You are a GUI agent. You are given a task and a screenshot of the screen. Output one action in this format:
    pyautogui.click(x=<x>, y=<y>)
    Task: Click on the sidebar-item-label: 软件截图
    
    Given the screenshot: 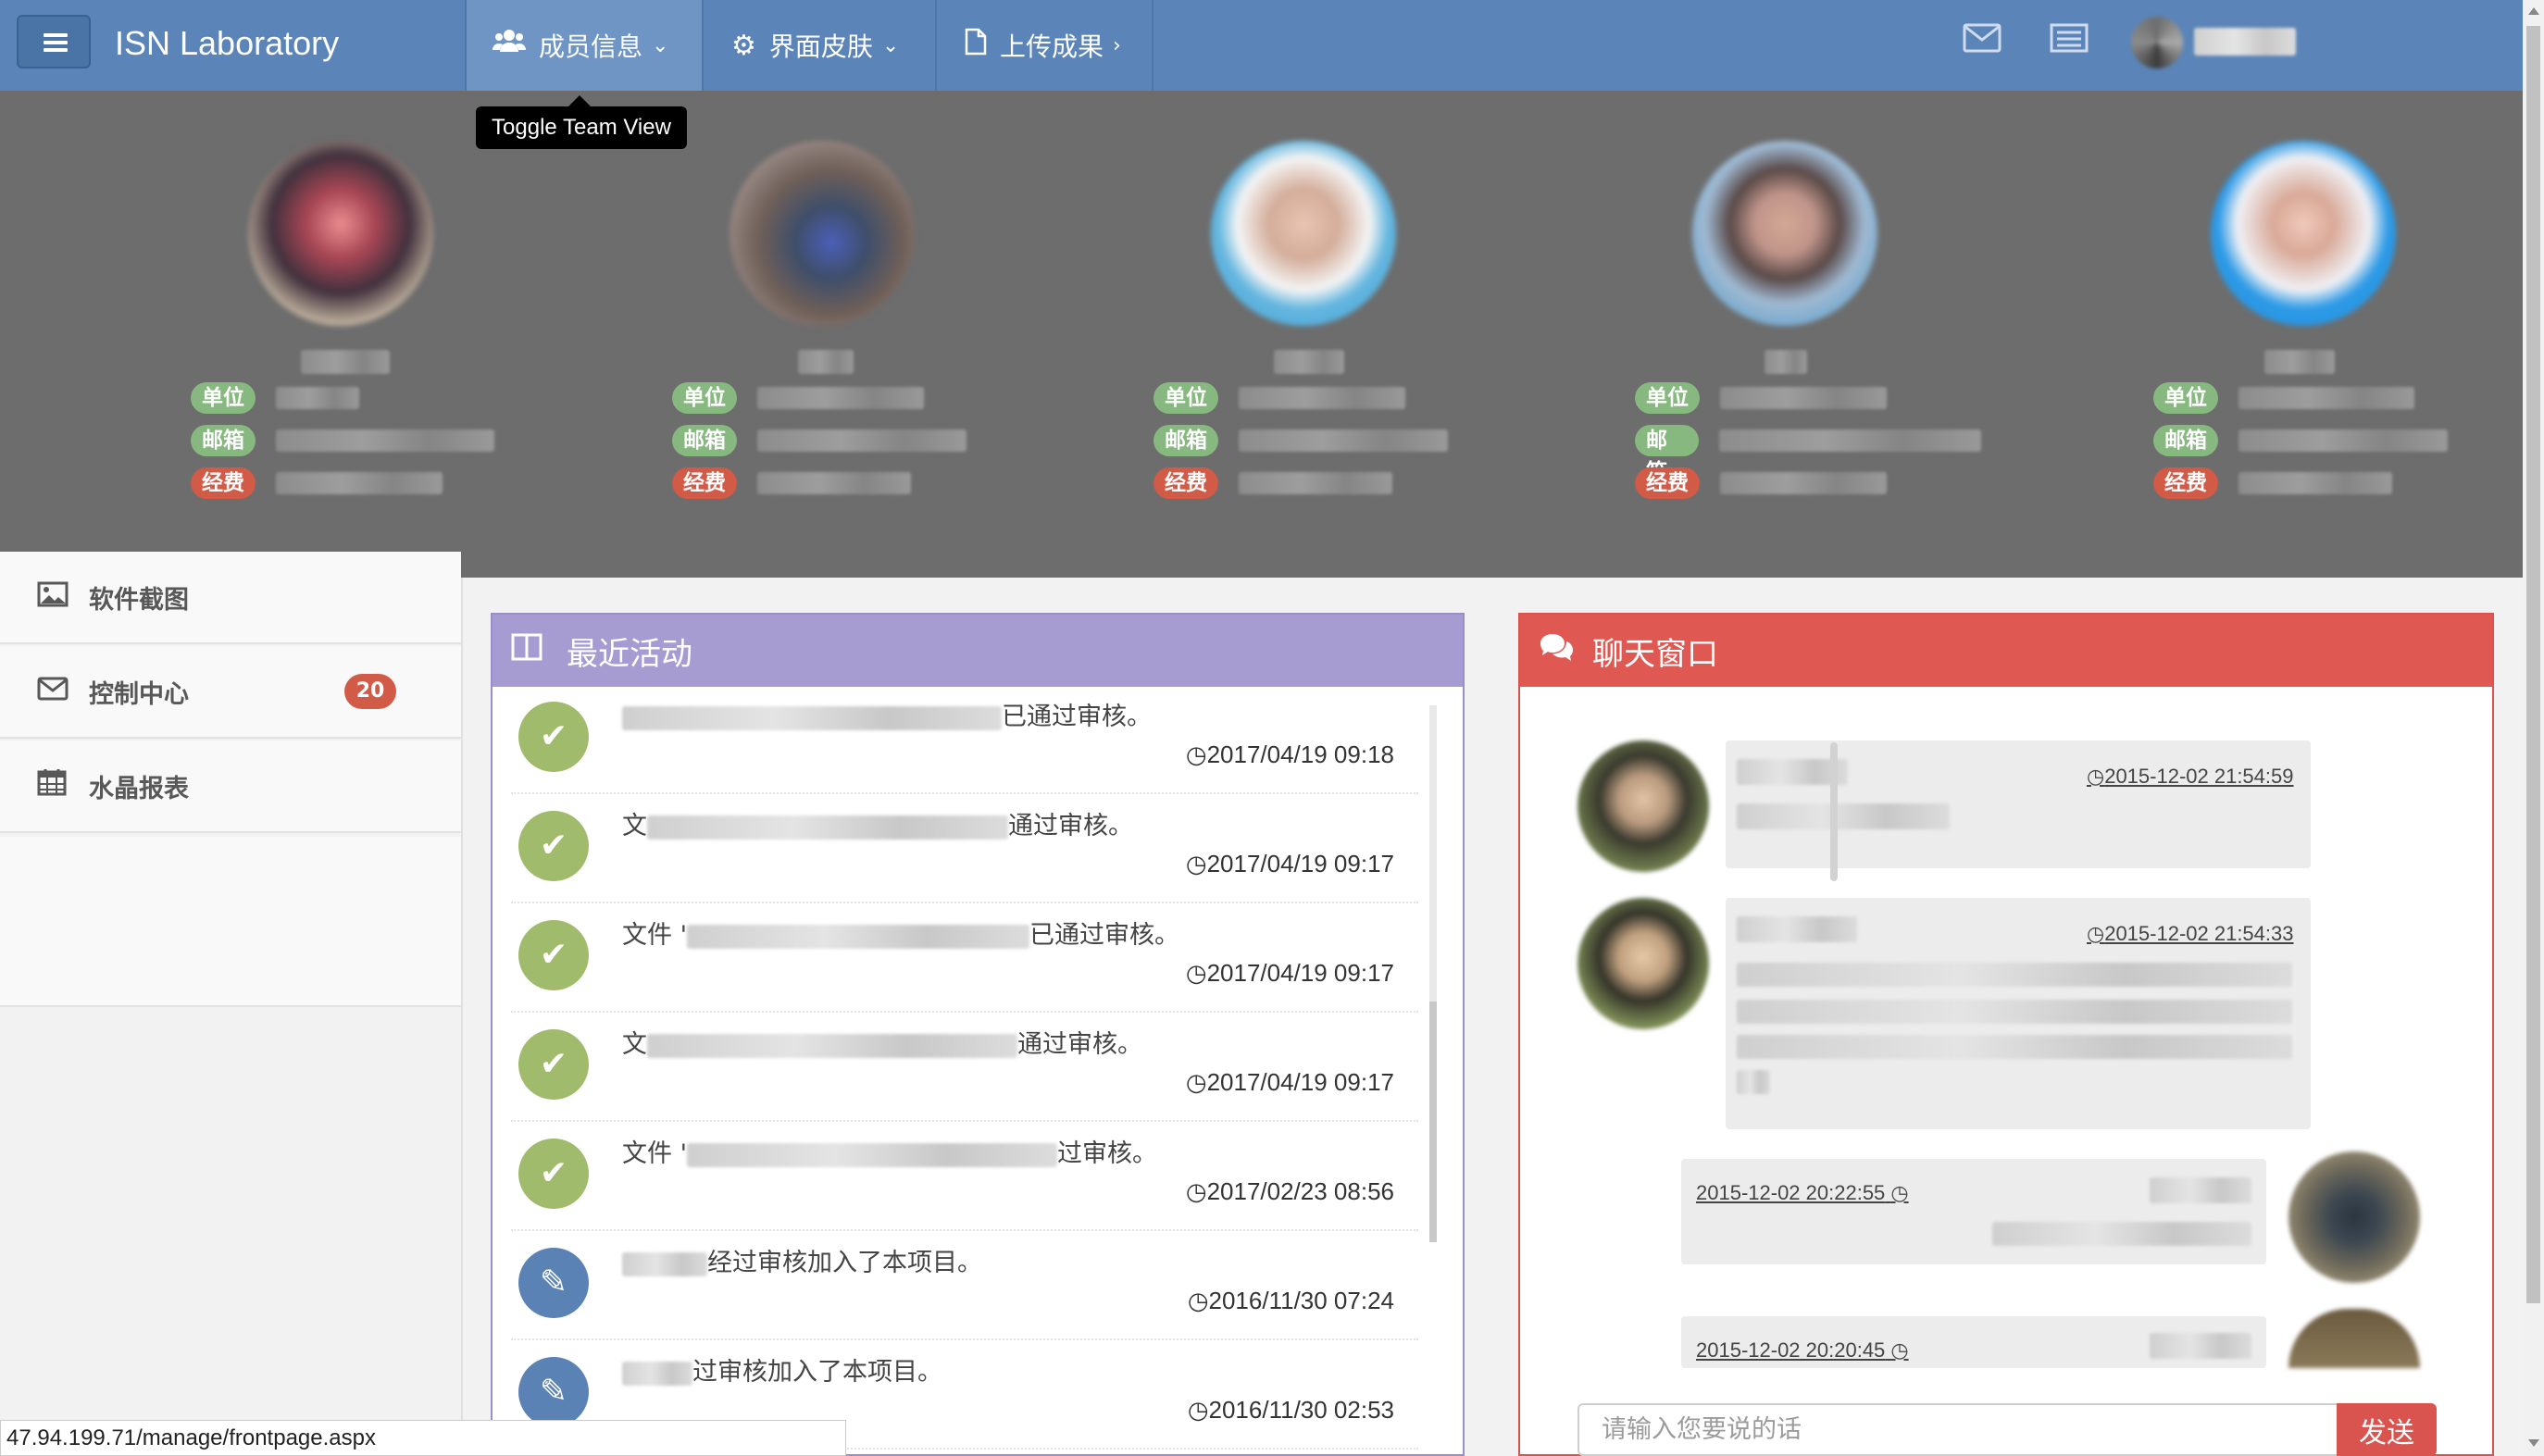 What is the action you would take?
    pyautogui.click(x=139, y=600)
    